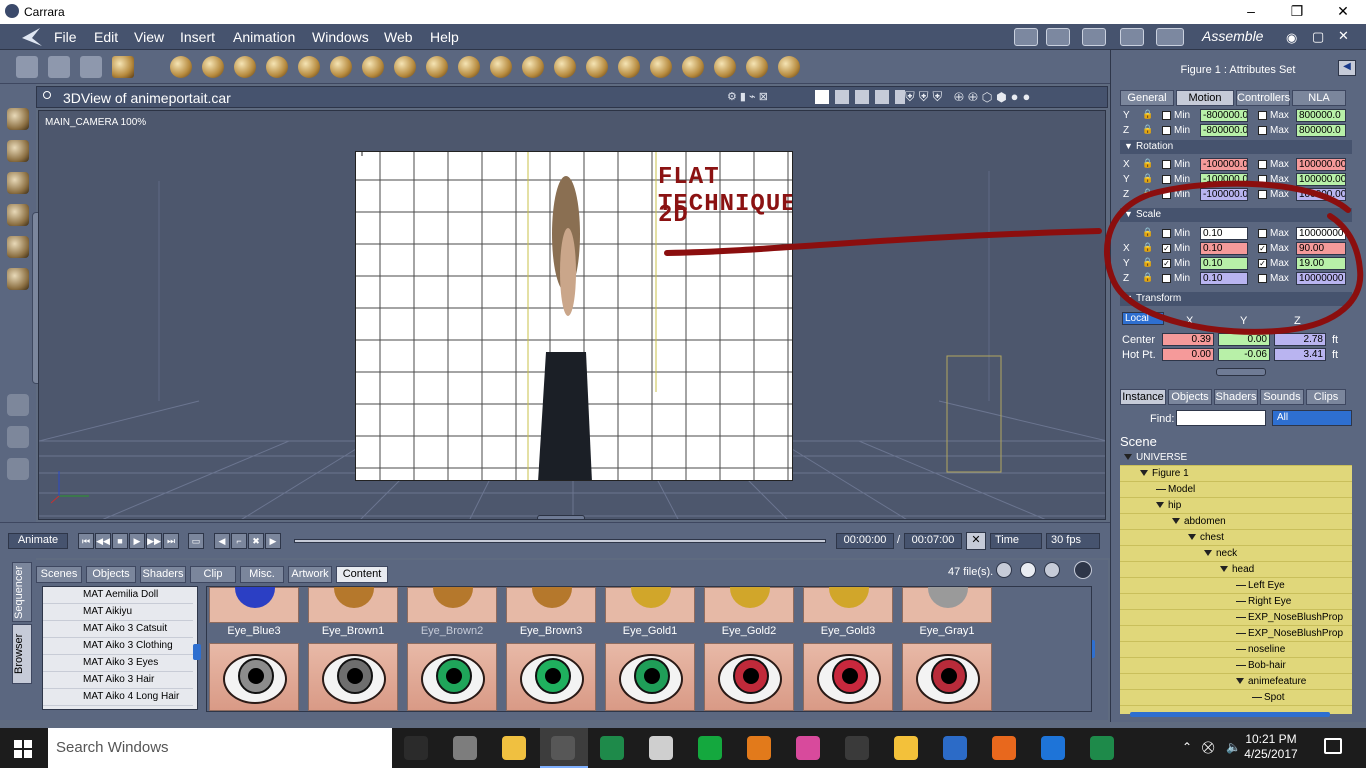 This screenshot has width=1366, height=768. What do you see at coordinates (277, 67) in the screenshot?
I see `insert-metaball-icon` at bounding box center [277, 67].